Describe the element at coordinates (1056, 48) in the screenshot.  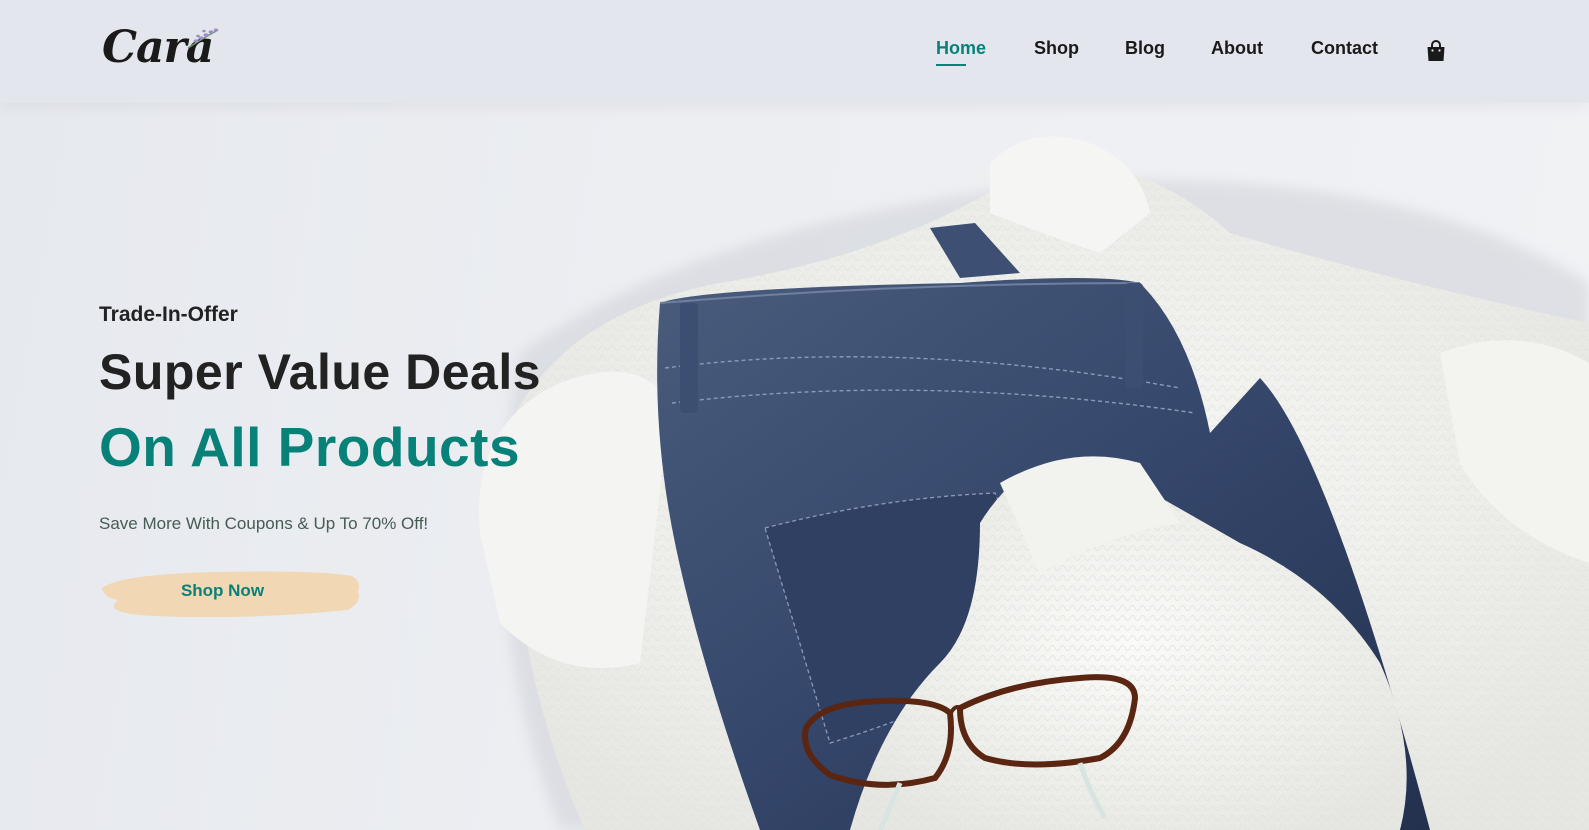
I see `nav-shop: Shop` at that location.